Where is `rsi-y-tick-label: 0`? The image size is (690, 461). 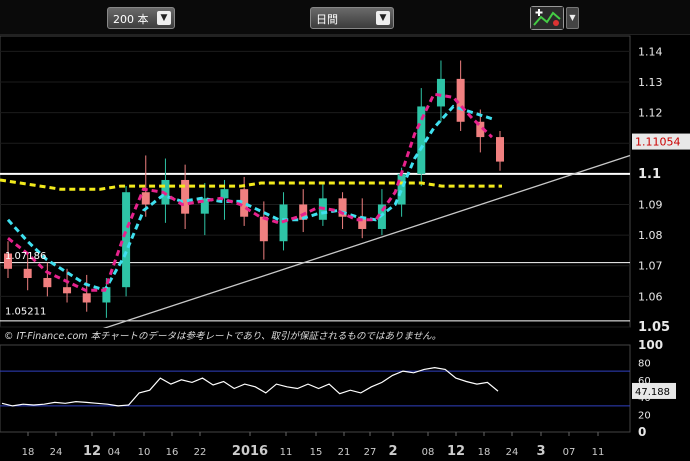 rsi-y-tick-label: 0 is located at coordinates (642, 432).